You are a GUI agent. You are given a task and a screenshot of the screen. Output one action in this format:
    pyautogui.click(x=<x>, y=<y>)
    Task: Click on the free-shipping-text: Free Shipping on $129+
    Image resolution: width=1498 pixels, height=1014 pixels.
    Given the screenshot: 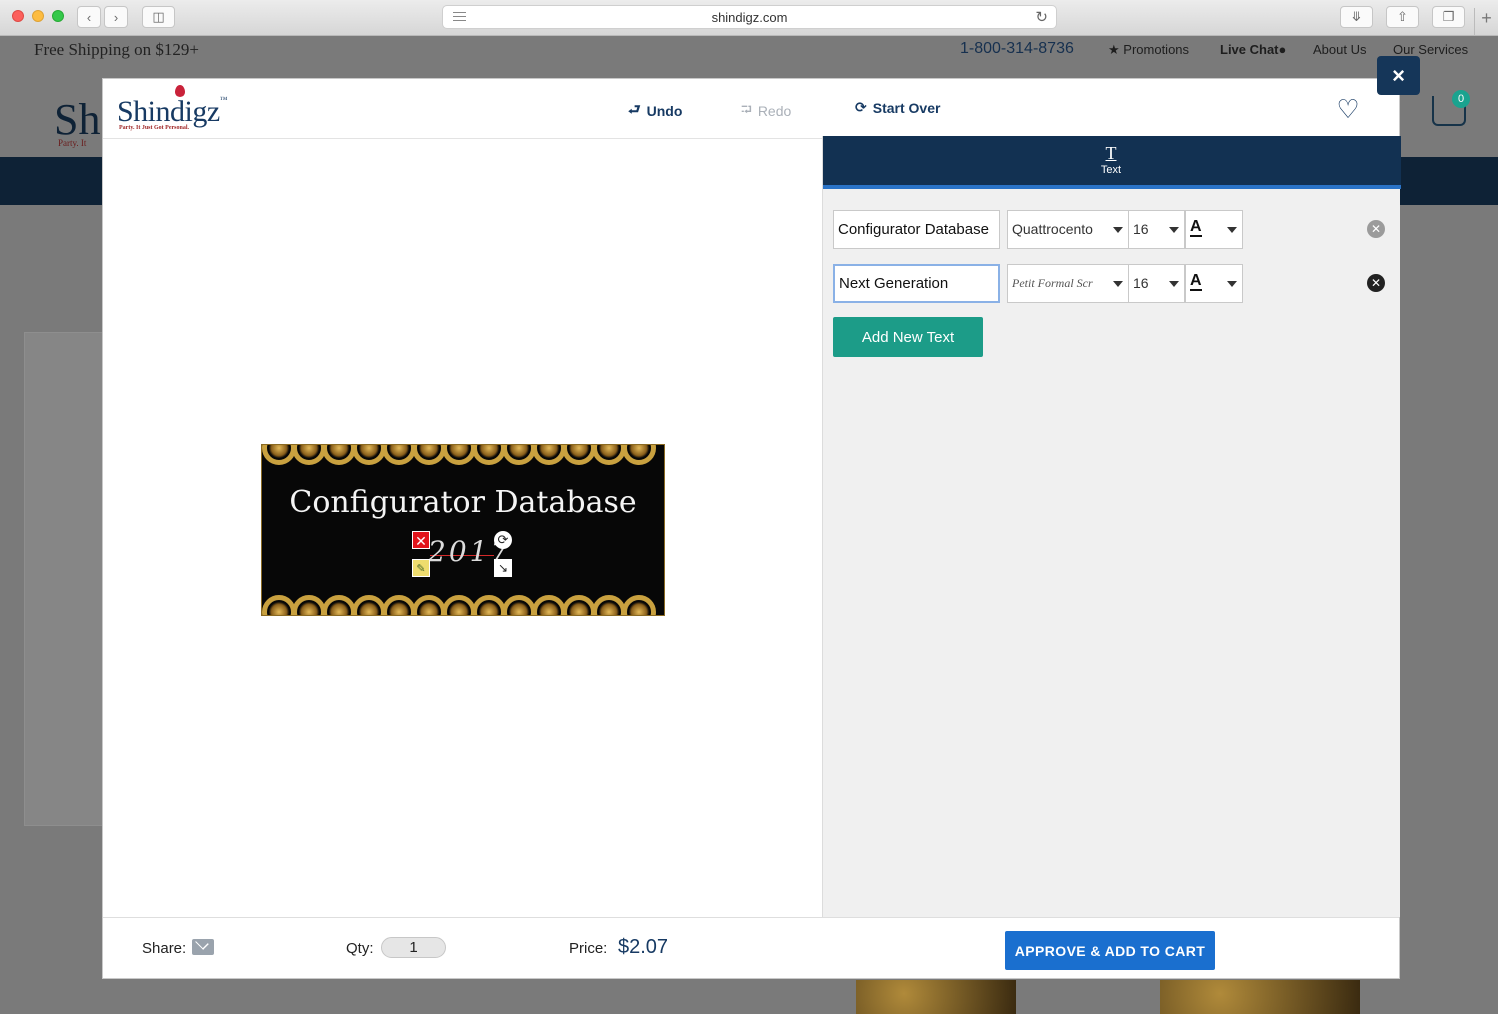 What is the action you would take?
    pyautogui.click(x=116, y=49)
    